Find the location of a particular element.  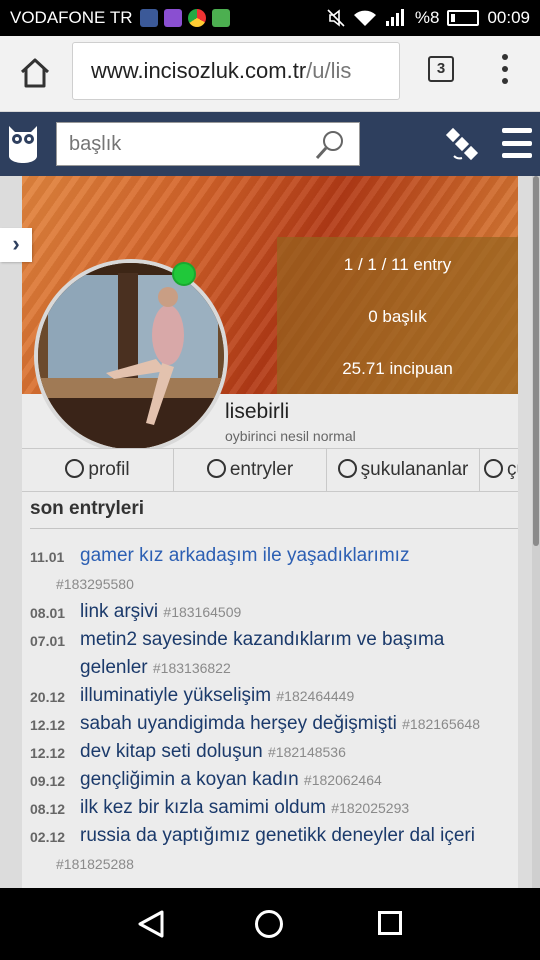

entry-title: gençliğimin a koyan kadın is located at coordinates (189, 779).